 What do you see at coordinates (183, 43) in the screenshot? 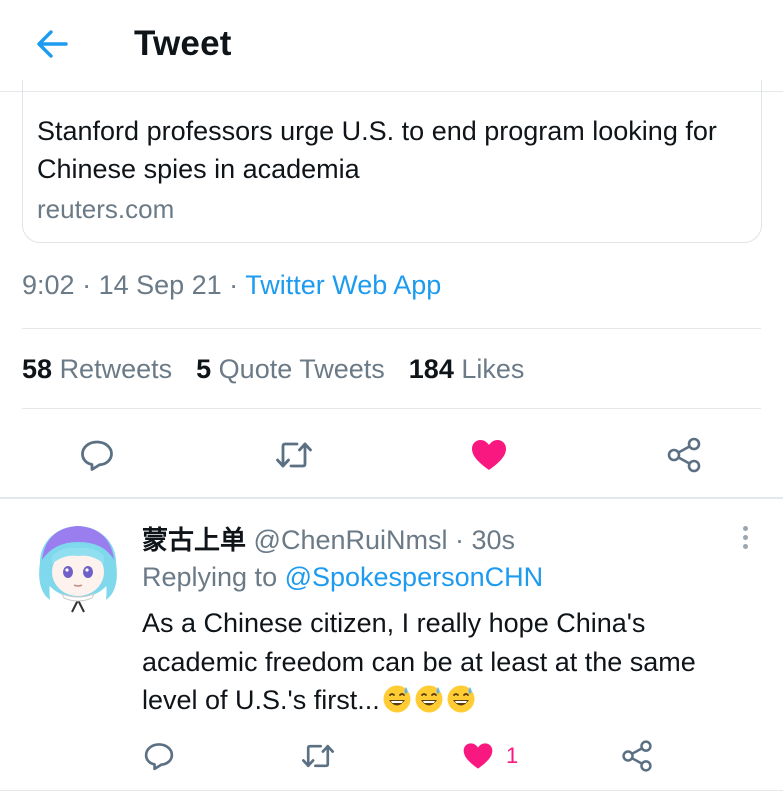
I see `page-title: Tweet` at bounding box center [183, 43].